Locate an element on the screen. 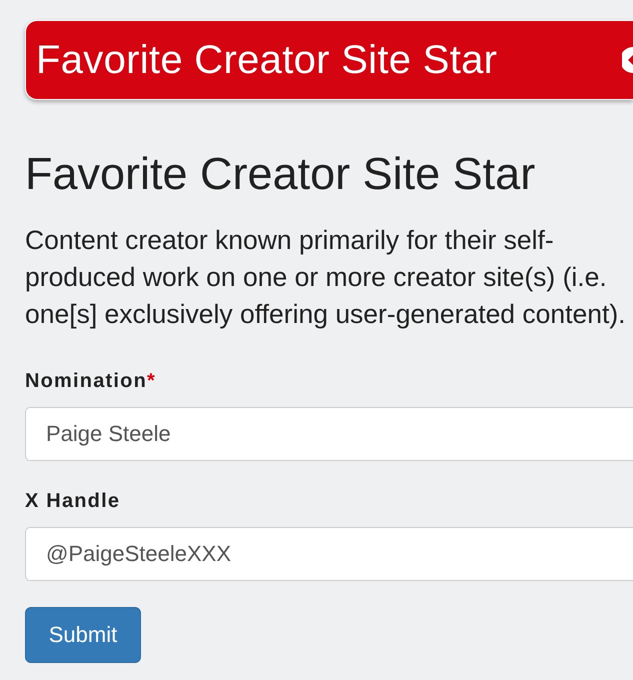  field-label: X Handle is located at coordinates (72, 501).